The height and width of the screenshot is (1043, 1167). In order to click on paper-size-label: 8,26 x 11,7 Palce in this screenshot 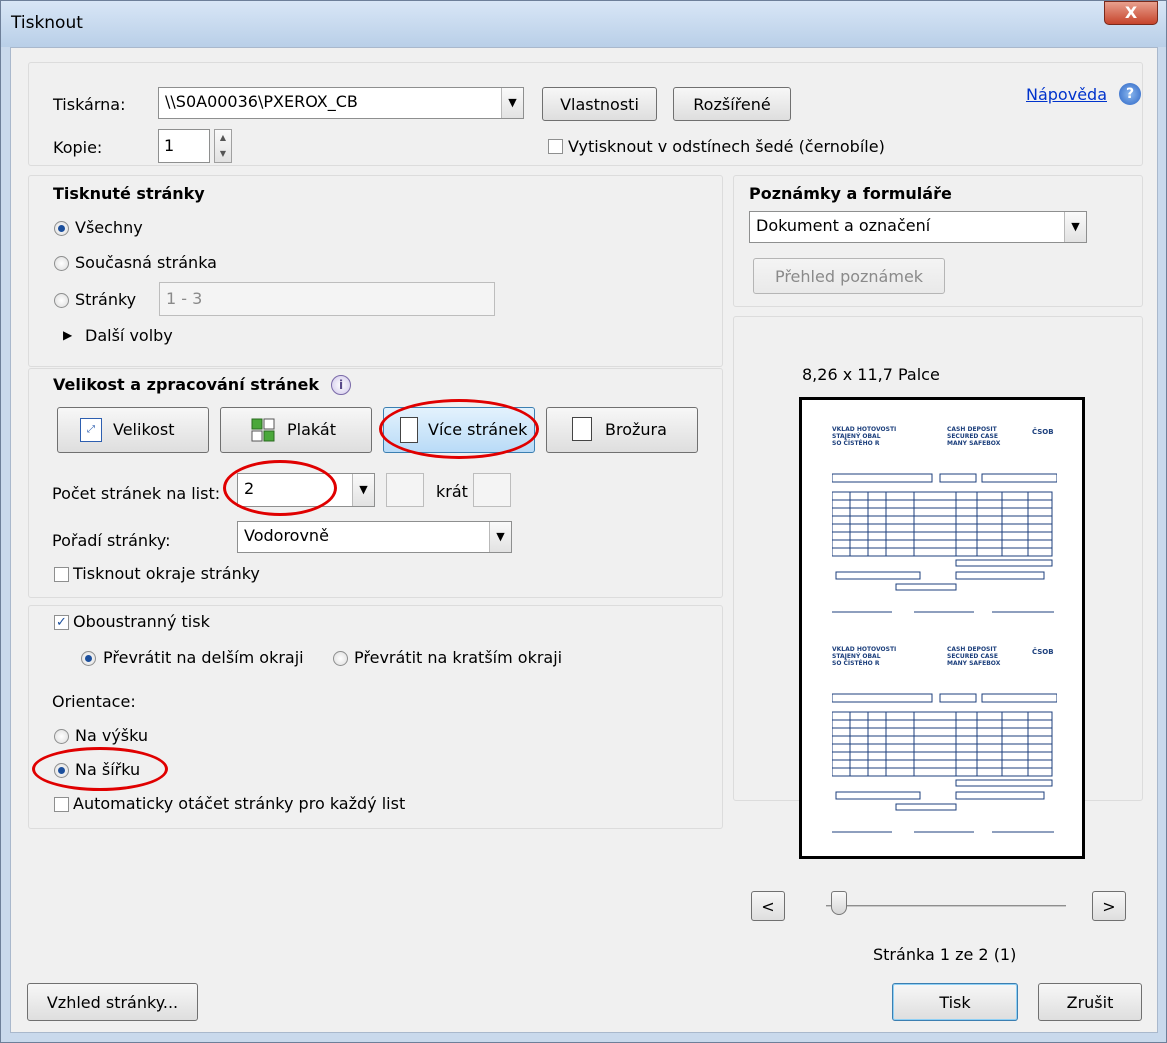, I will do `click(871, 374)`.